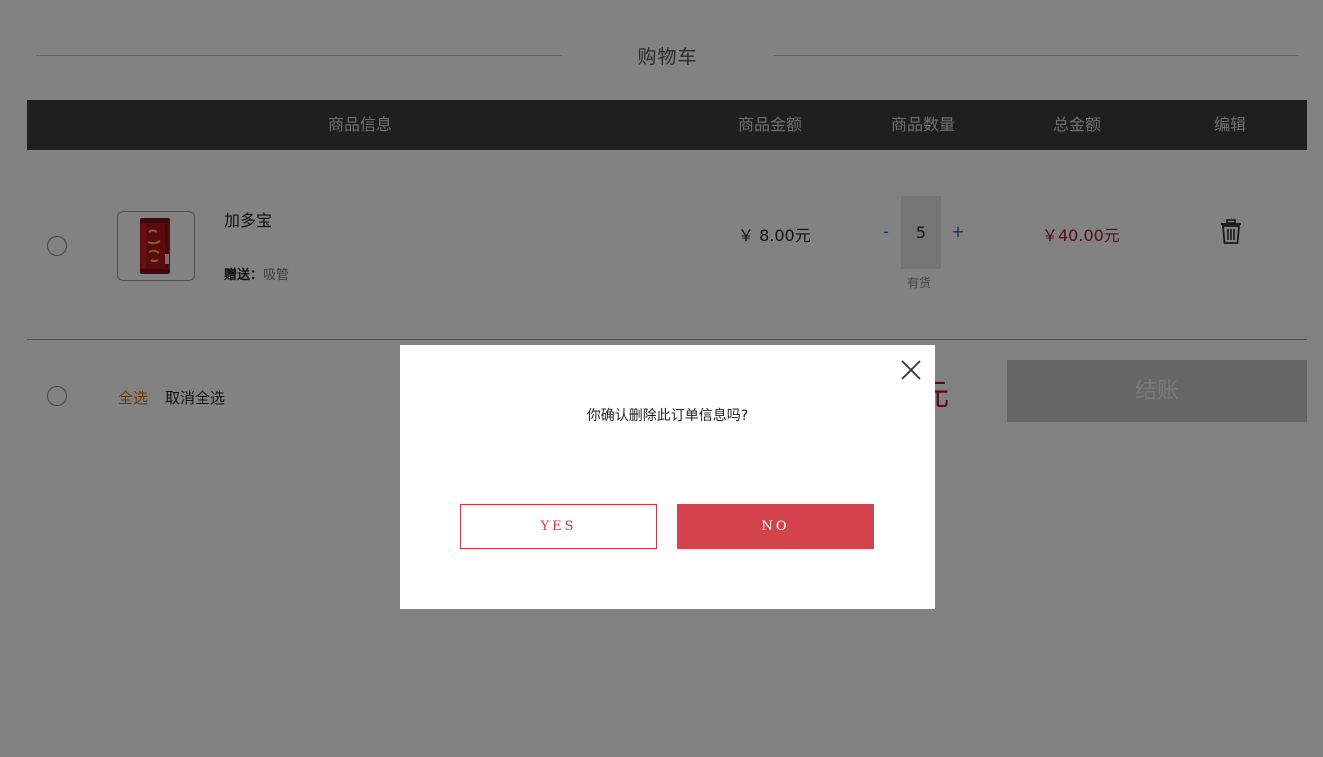 This screenshot has height=757, width=1323. I want to click on yes-button: YES, so click(558, 526).